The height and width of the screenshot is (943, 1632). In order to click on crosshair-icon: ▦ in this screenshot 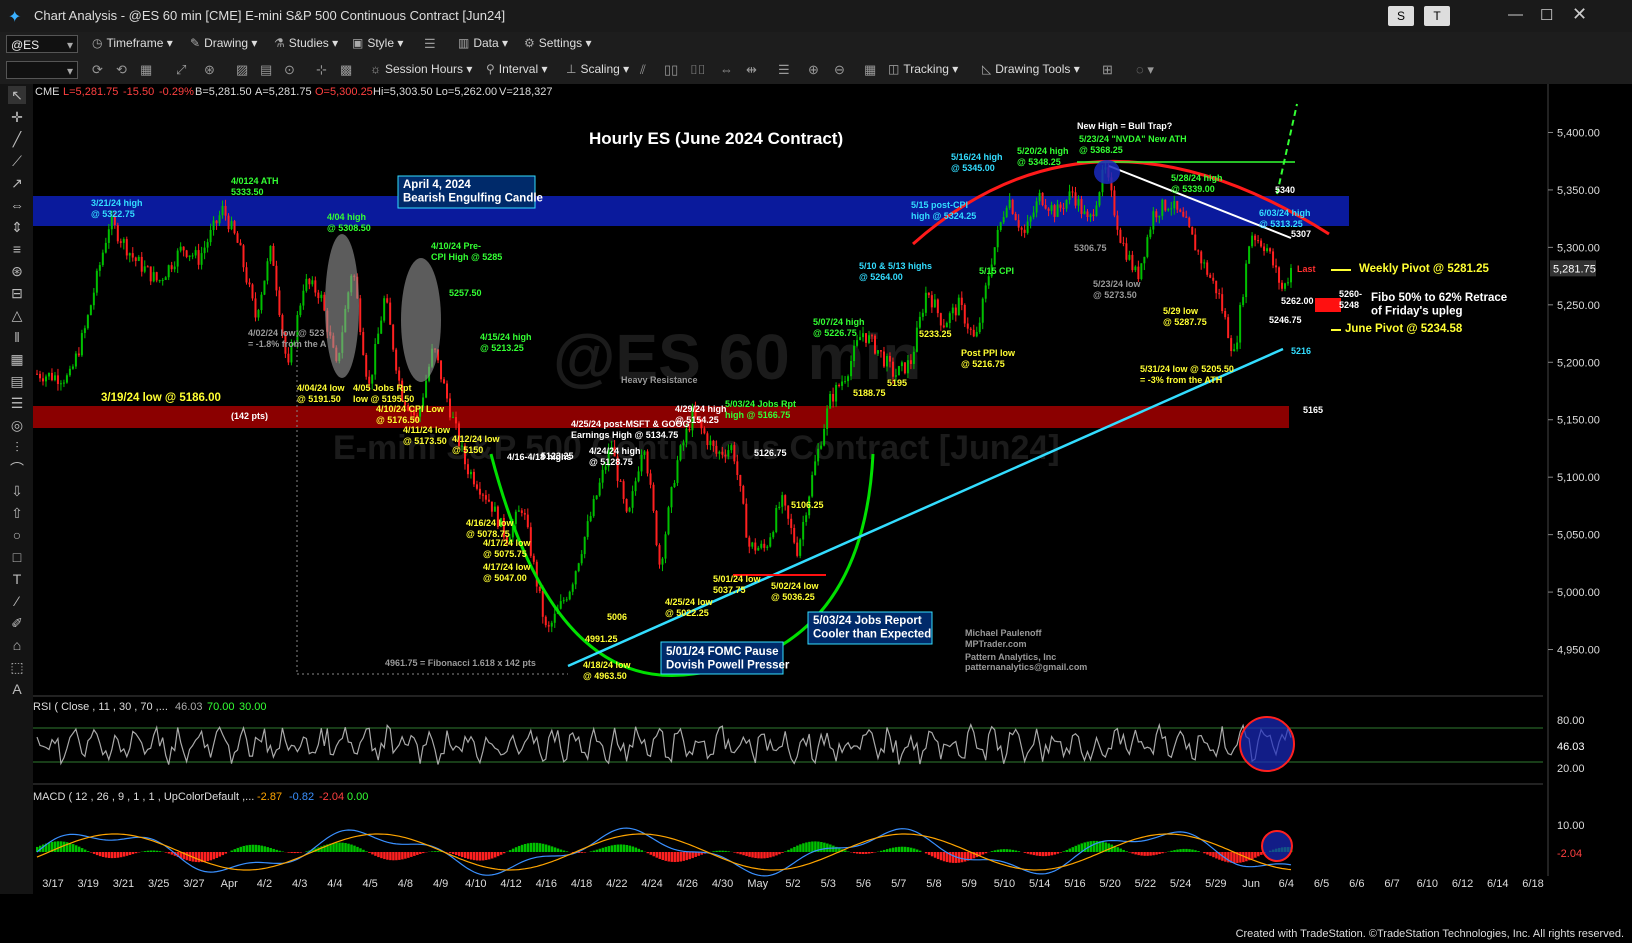, I will do `click(870, 70)`.